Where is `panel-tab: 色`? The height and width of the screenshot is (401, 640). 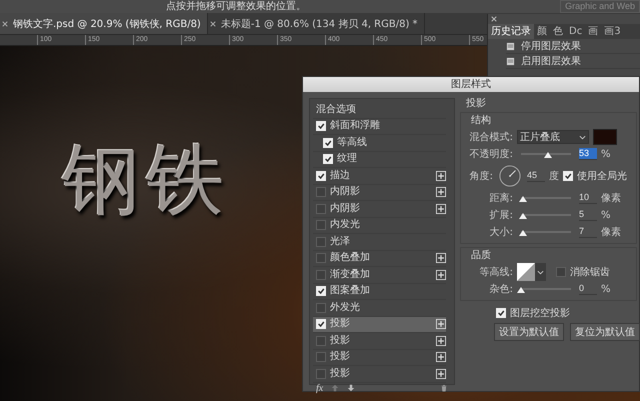 panel-tab: 色 is located at coordinates (558, 31).